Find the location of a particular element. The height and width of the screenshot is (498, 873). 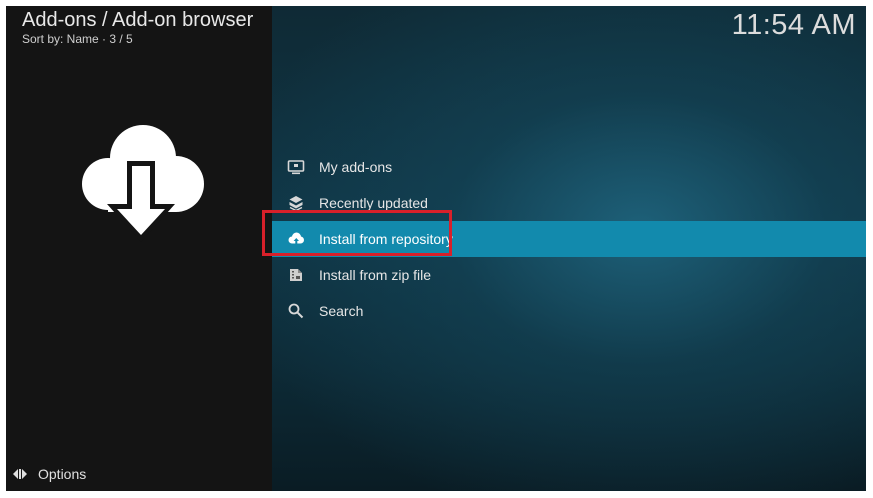

clock: 11:54 AM is located at coordinates (793, 25).